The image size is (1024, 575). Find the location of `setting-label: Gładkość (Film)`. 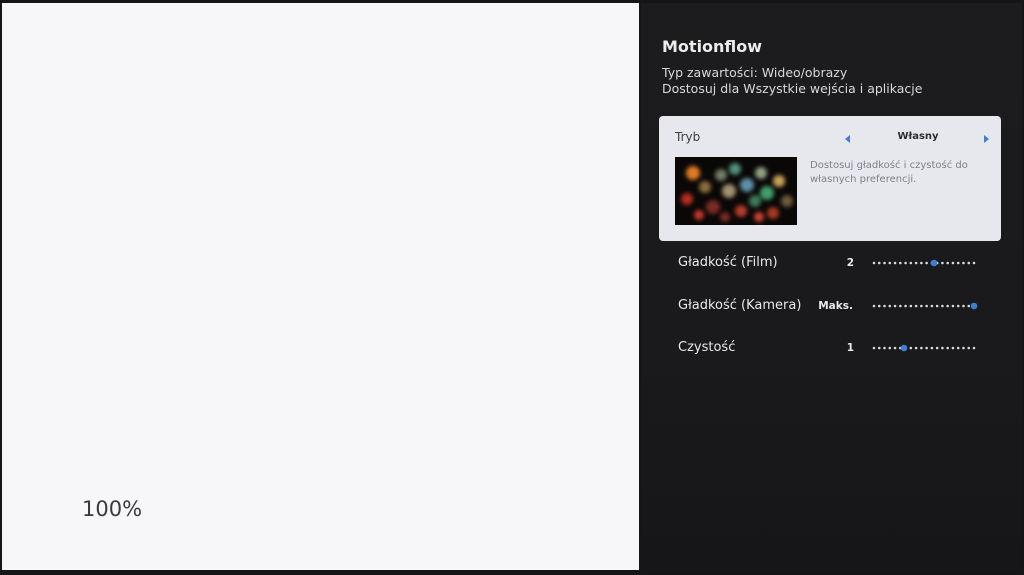

setting-label: Gładkość (Film) is located at coordinates (728, 262).